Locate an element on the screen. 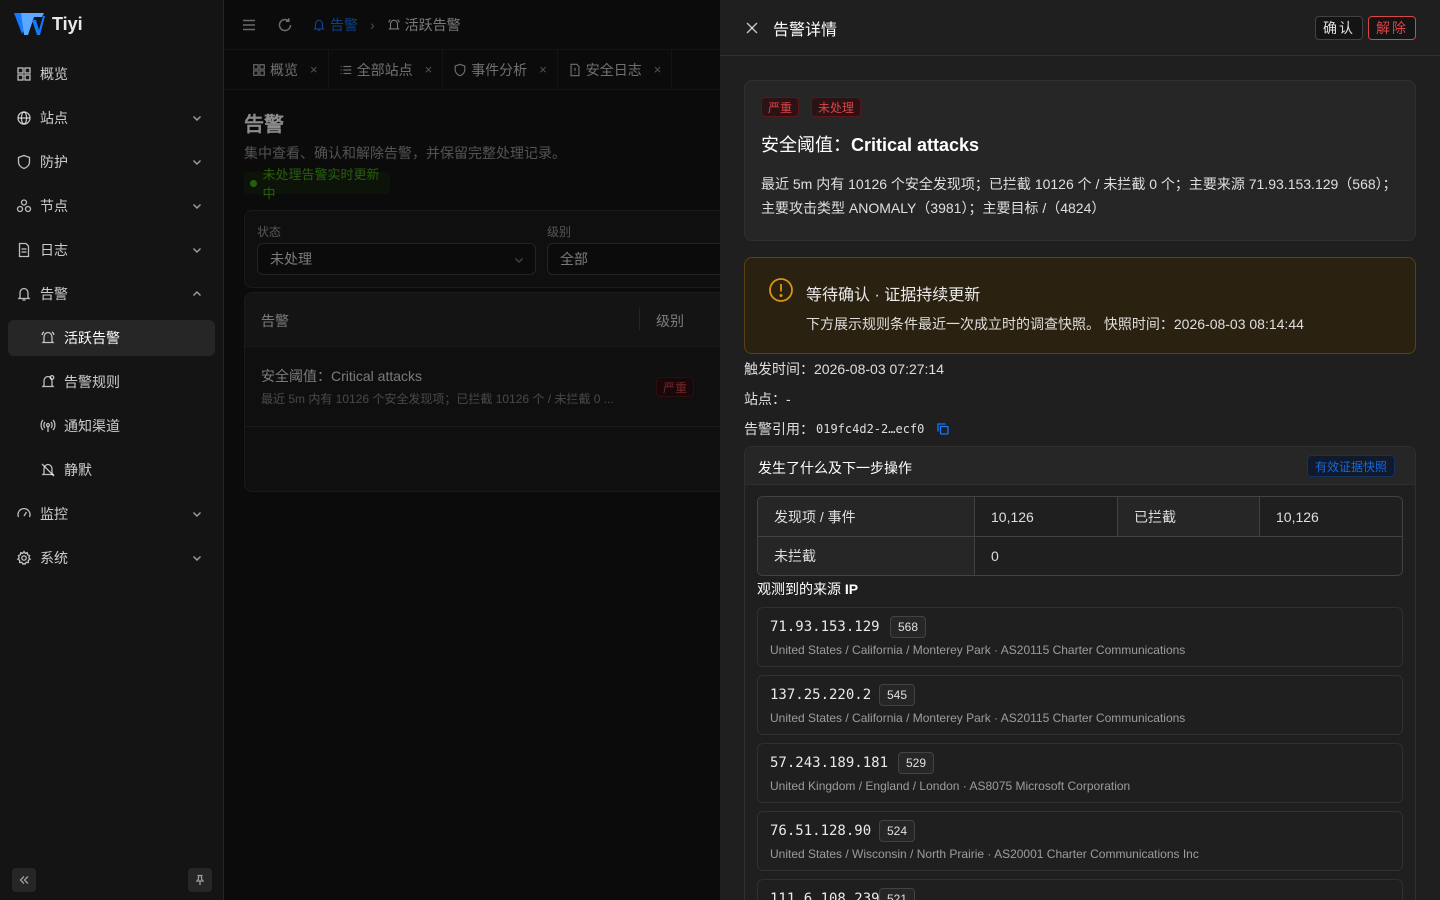 This screenshot has width=1440, height=900. sidebar-item-alerts: 告警 is located at coordinates (111, 294).